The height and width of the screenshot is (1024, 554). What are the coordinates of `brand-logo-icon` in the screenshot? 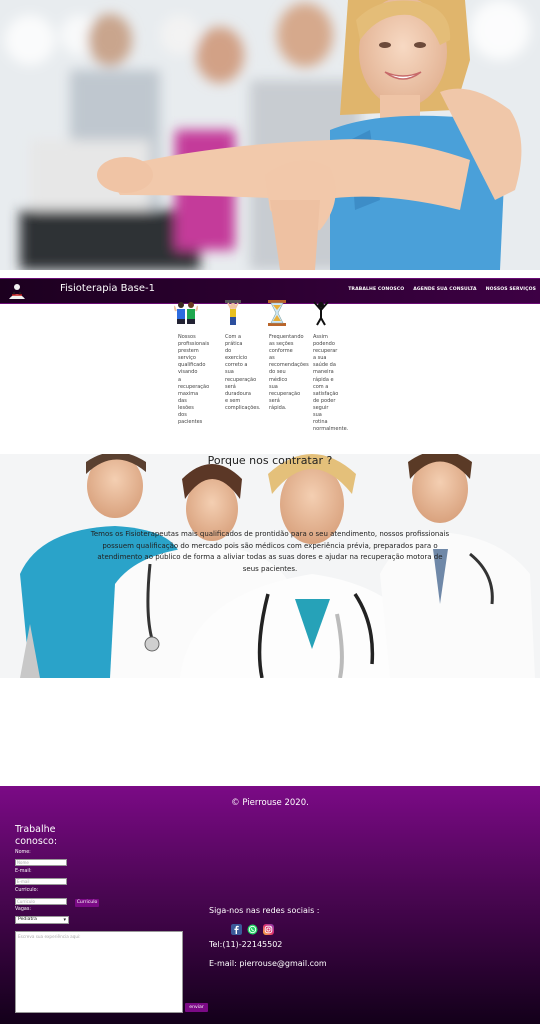 It's located at (17, 291).